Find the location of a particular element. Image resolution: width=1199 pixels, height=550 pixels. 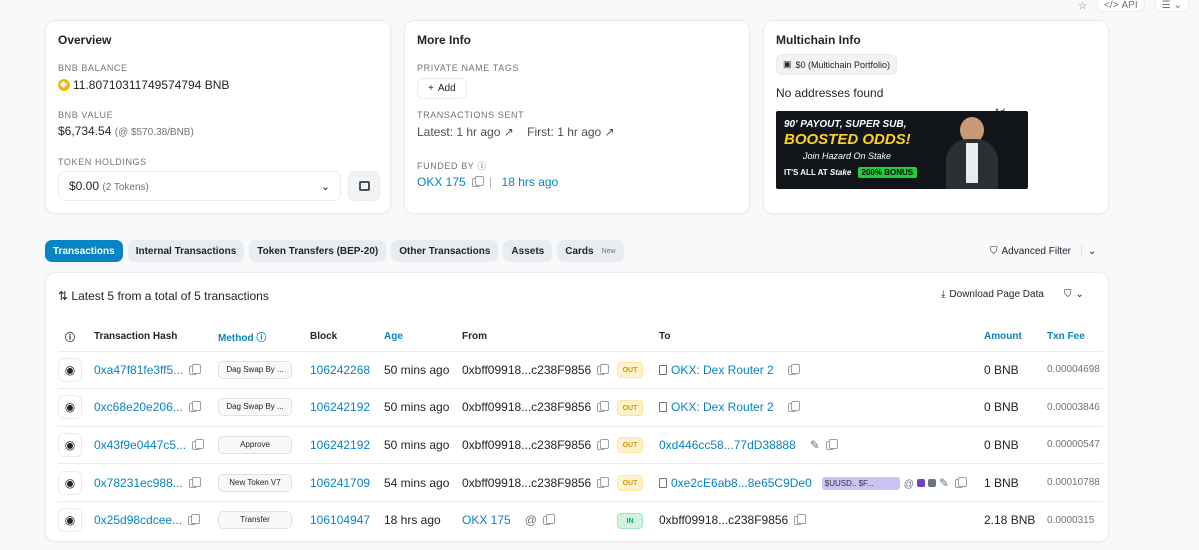

age-cell: 18 hrs ago is located at coordinates (412, 520).